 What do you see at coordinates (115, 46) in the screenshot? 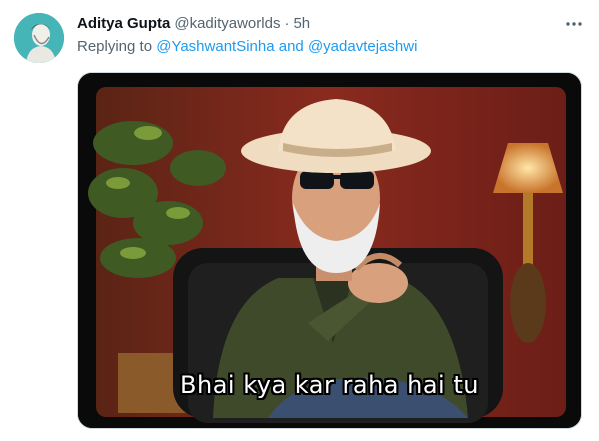
I see `reply-prefix: Replying to` at bounding box center [115, 46].